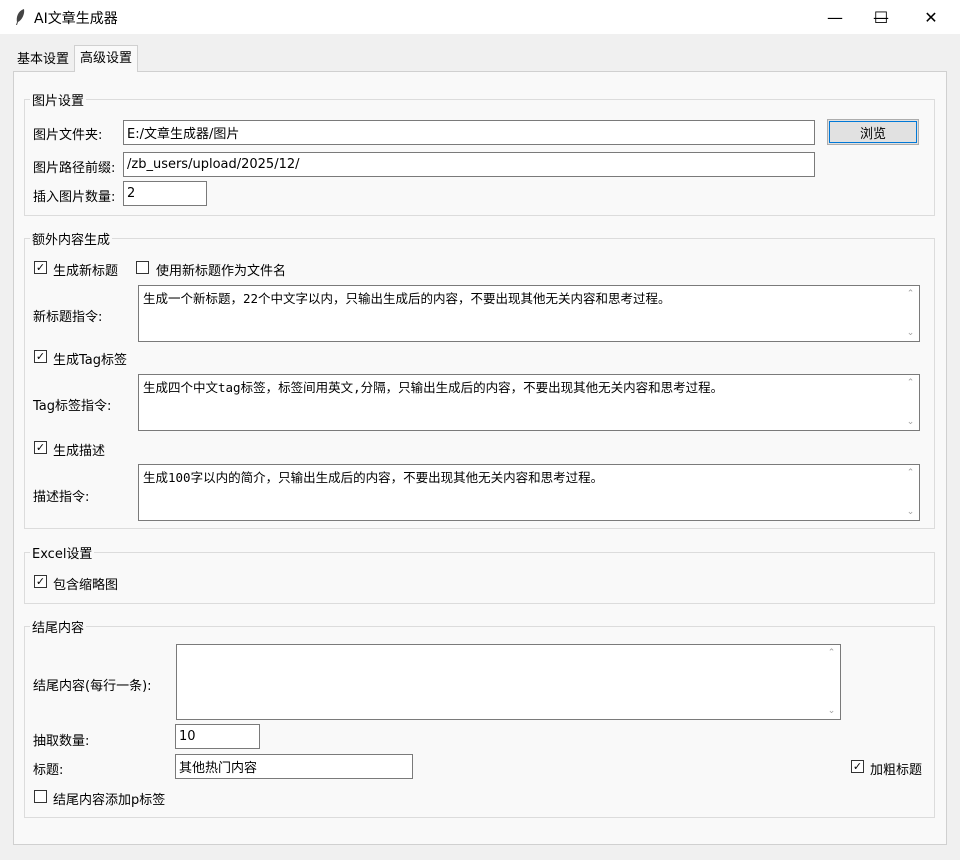 This screenshot has width=960, height=860. I want to click on close-button: ✕, so click(931, 17).